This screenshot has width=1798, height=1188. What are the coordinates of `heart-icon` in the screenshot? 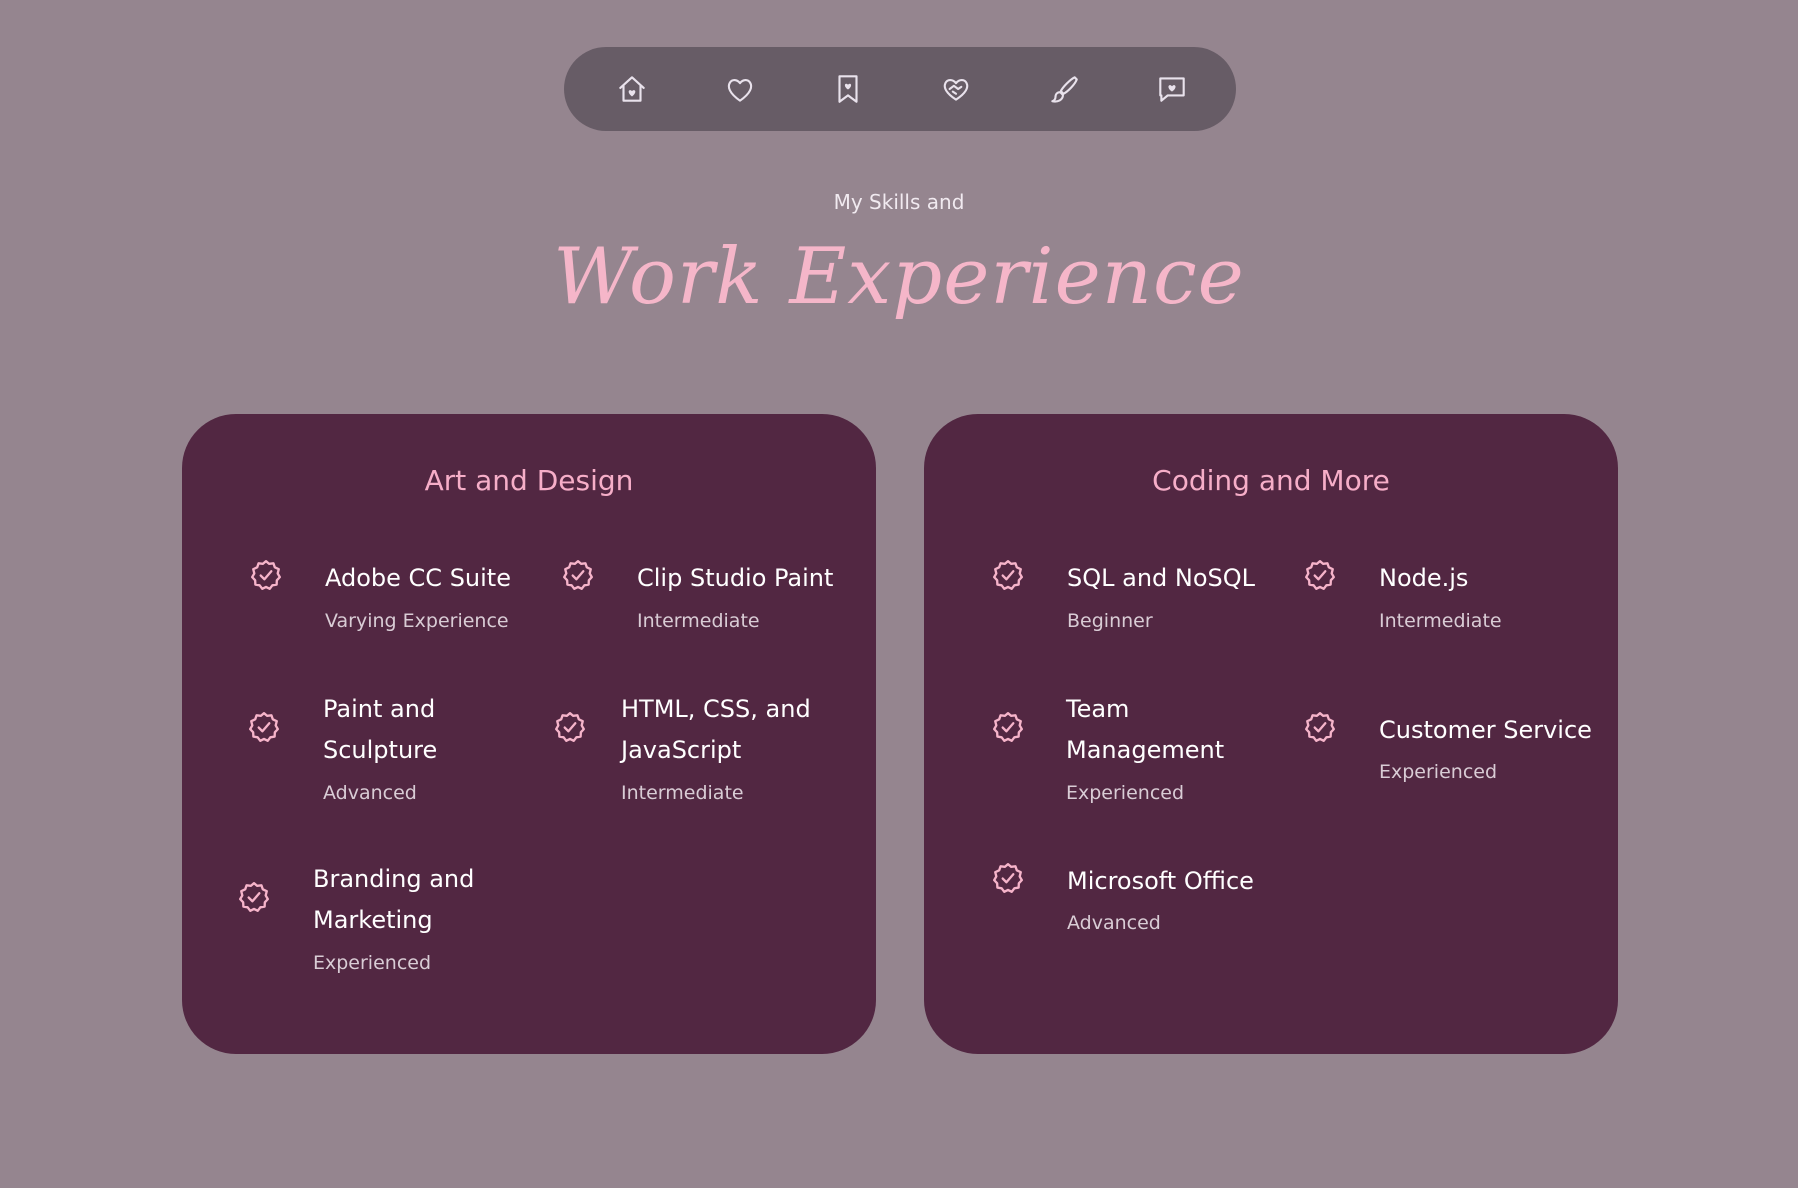 It's located at (740, 90).